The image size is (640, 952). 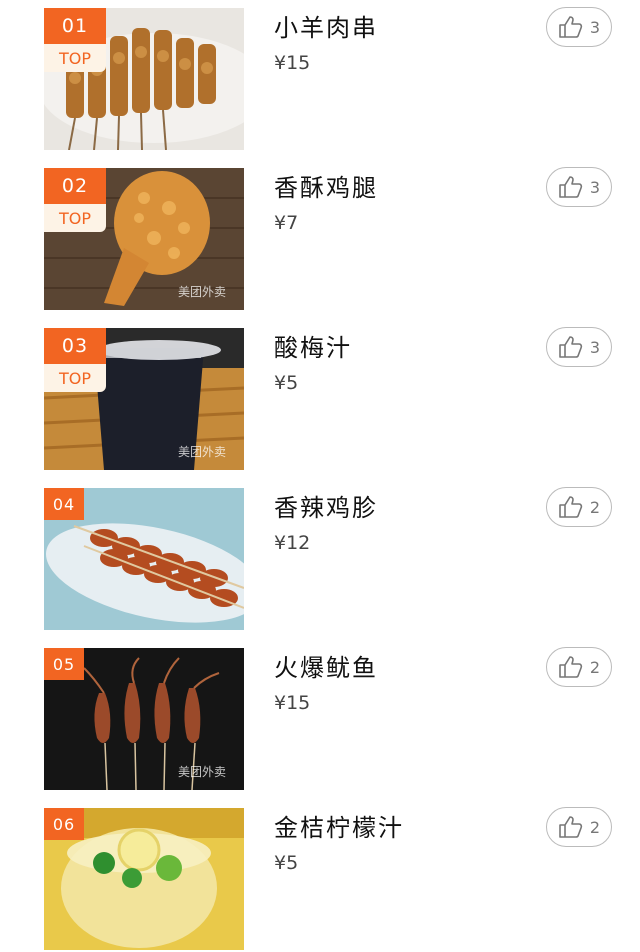 I want to click on plum-juice-image: 03 TOP 美团外卖, so click(x=144, y=399).